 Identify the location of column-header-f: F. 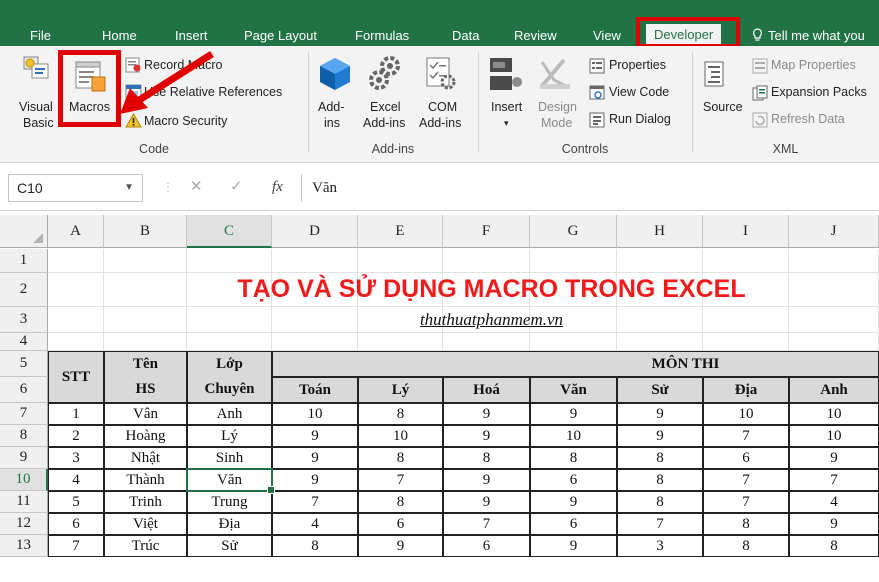
(486, 231).